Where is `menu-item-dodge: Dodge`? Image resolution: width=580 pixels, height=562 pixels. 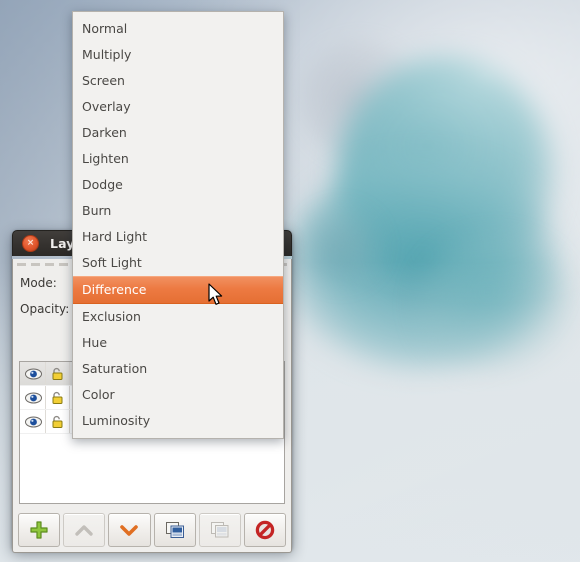
menu-item-dodge: Dodge is located at coordinates (178, 185).